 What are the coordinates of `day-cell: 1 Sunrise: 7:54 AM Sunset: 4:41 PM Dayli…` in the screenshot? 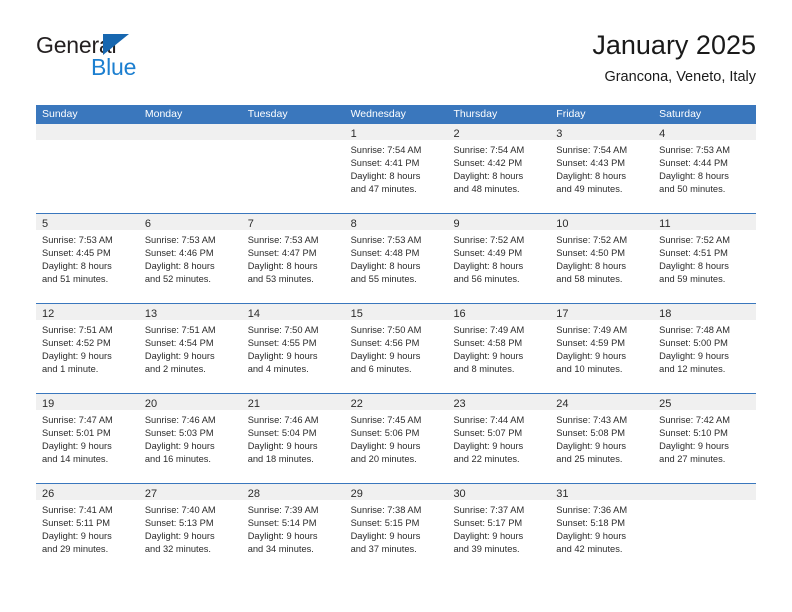 It's located at (396, 168).